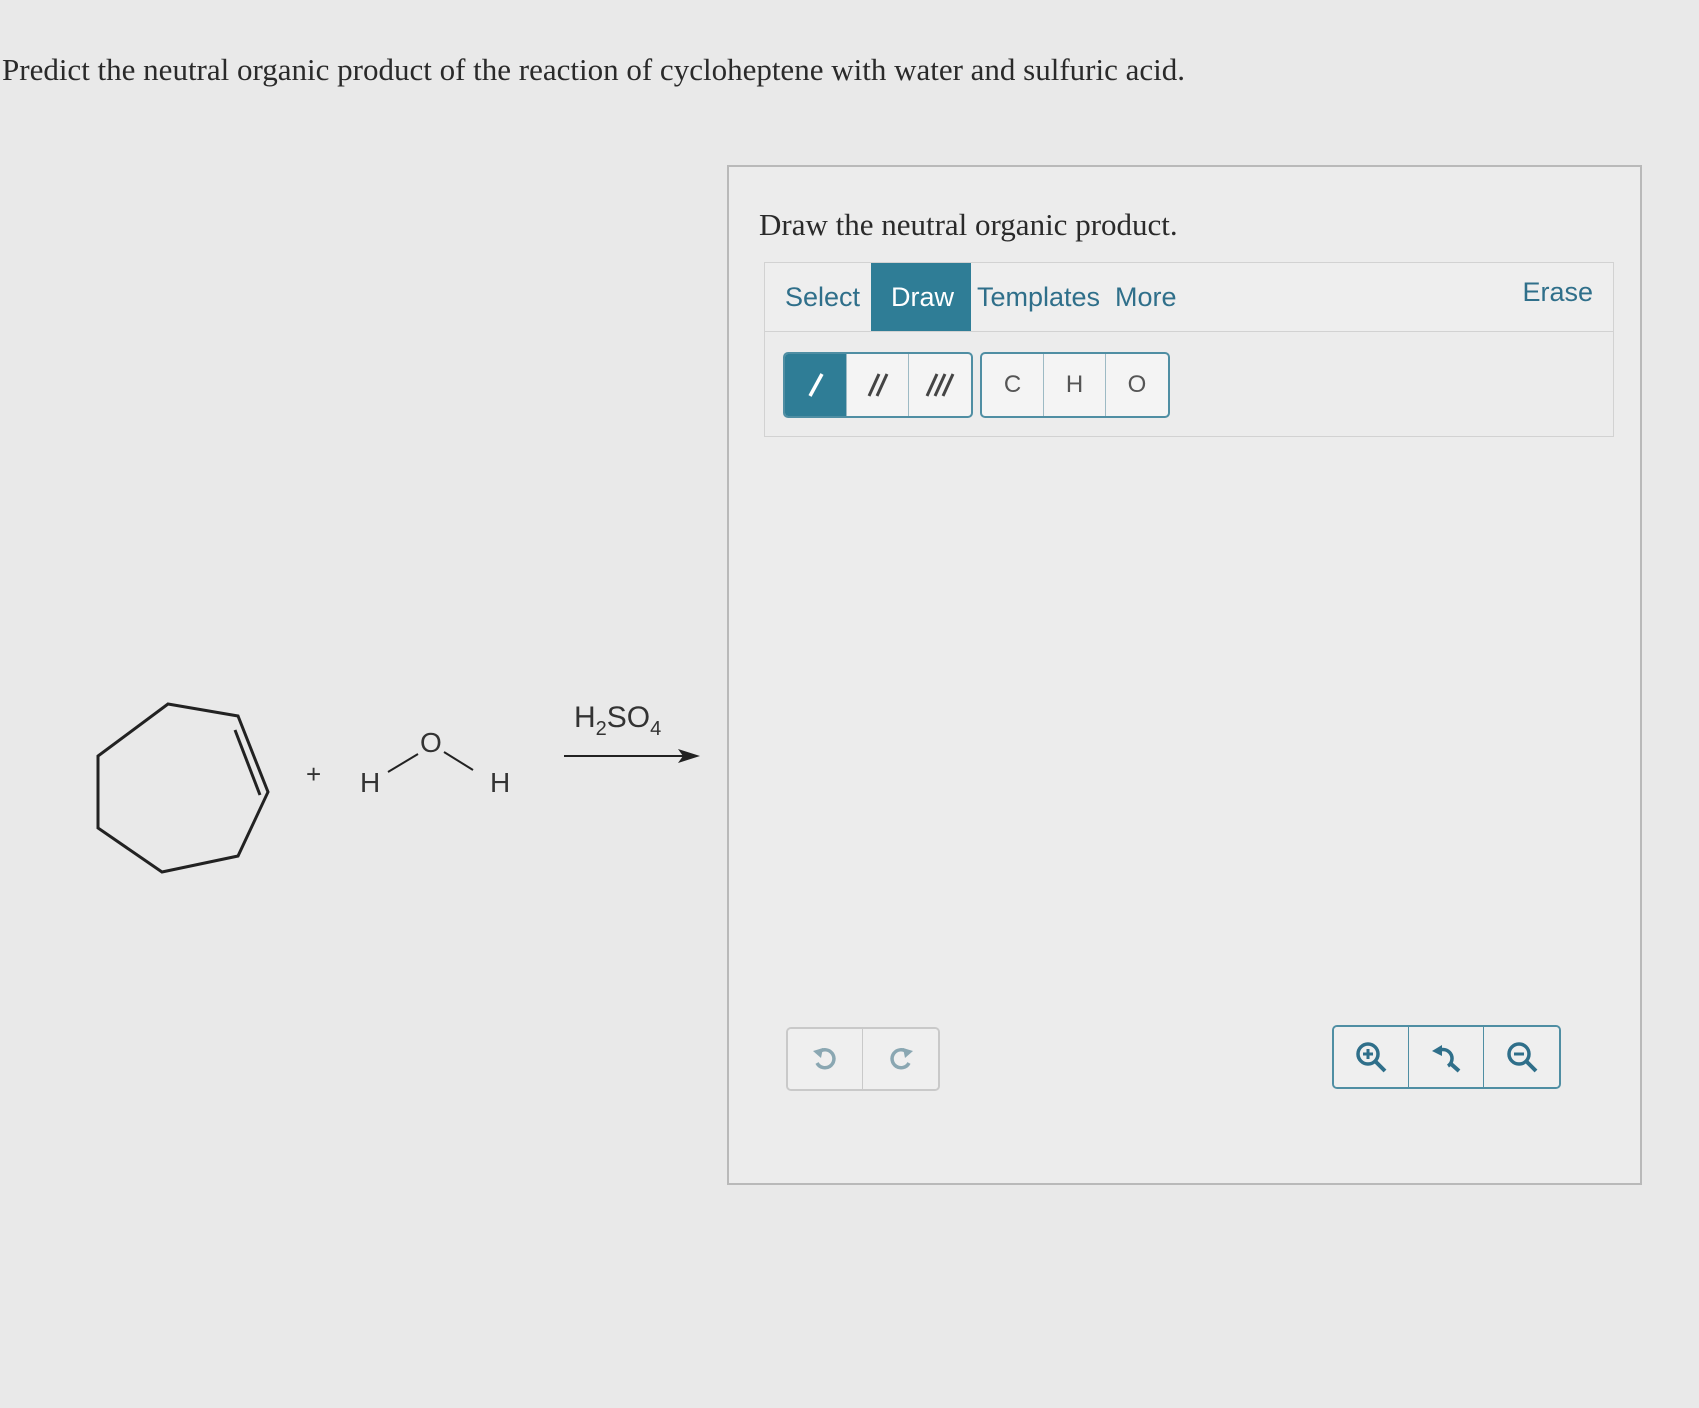  Describe the element at coordinates (822, 297) in the screenshot. I see `menu-select: Select` at that location.